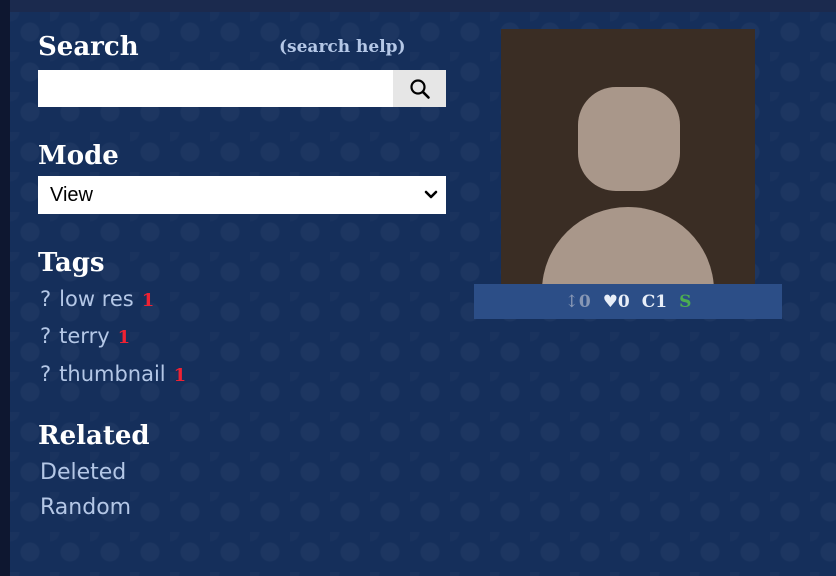 The image size is (836, 576). I want to click on search-button, so click(419, 88).